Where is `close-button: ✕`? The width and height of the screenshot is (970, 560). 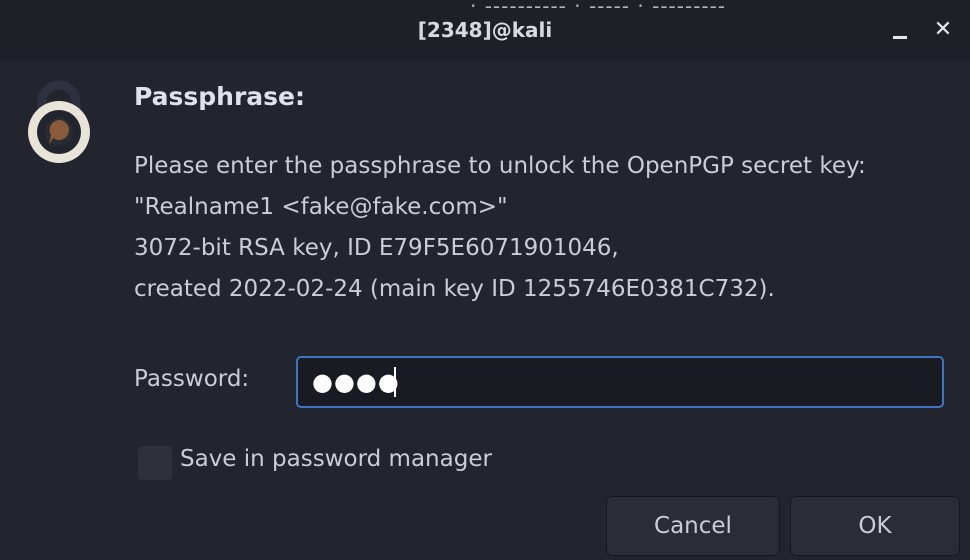 close-button: ✕ is located at coordinates (943, 30).